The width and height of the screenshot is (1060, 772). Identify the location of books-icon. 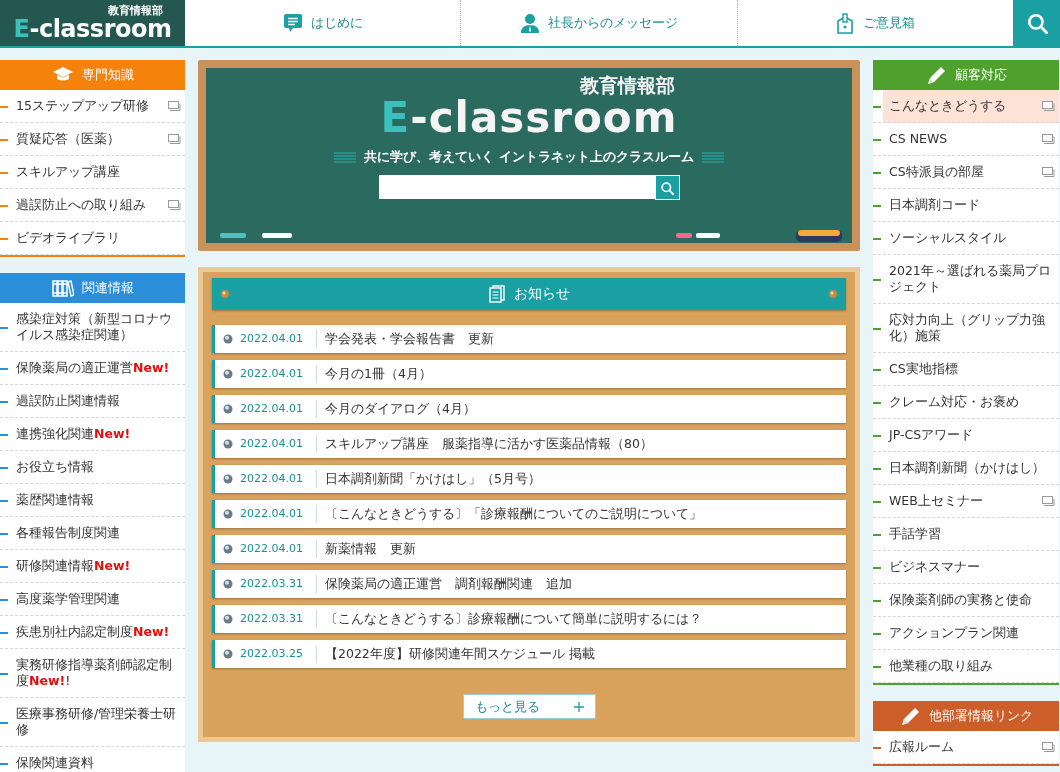
(62, 288).